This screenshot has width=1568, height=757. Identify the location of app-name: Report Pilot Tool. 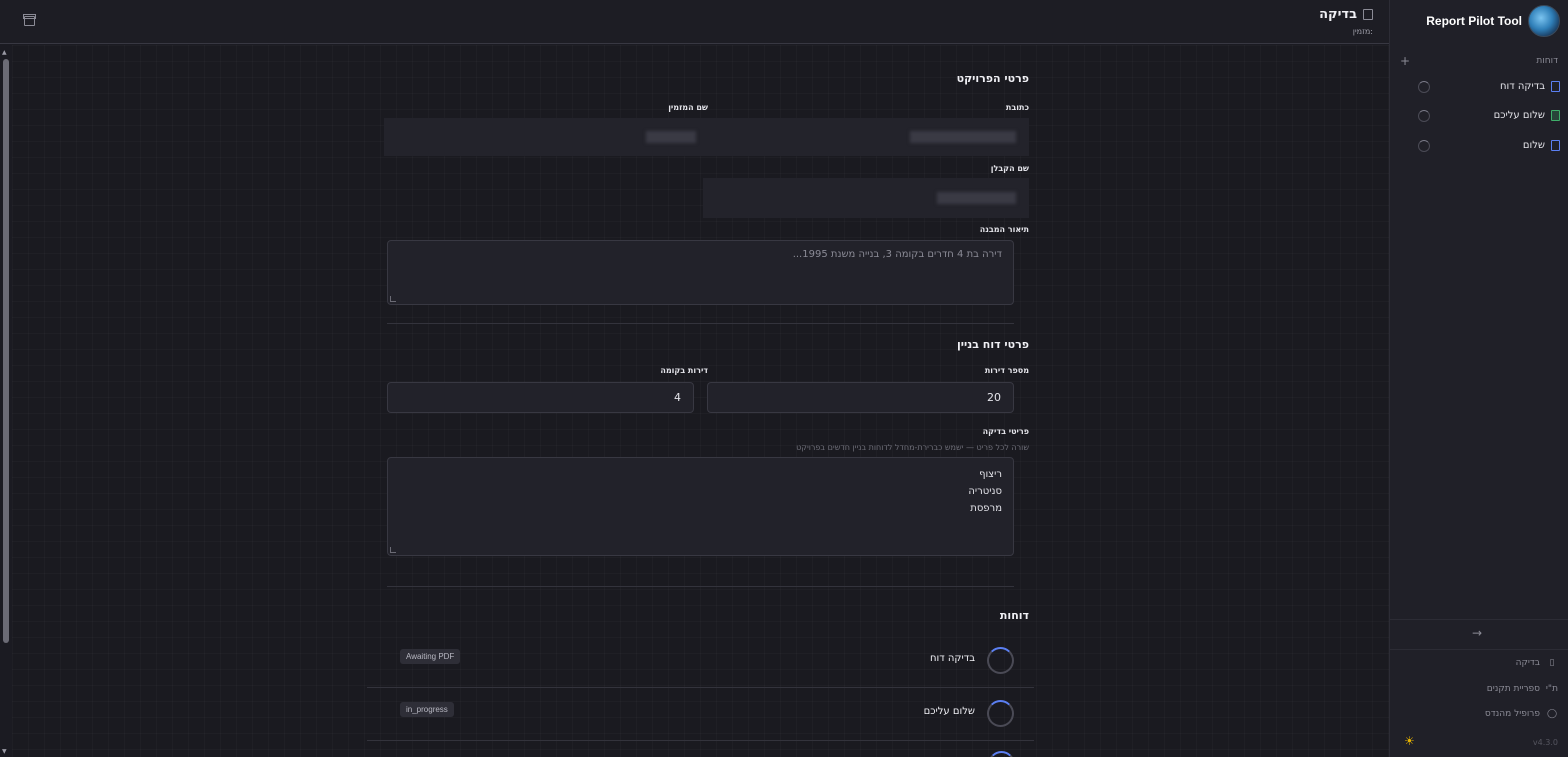
(1474, 21).